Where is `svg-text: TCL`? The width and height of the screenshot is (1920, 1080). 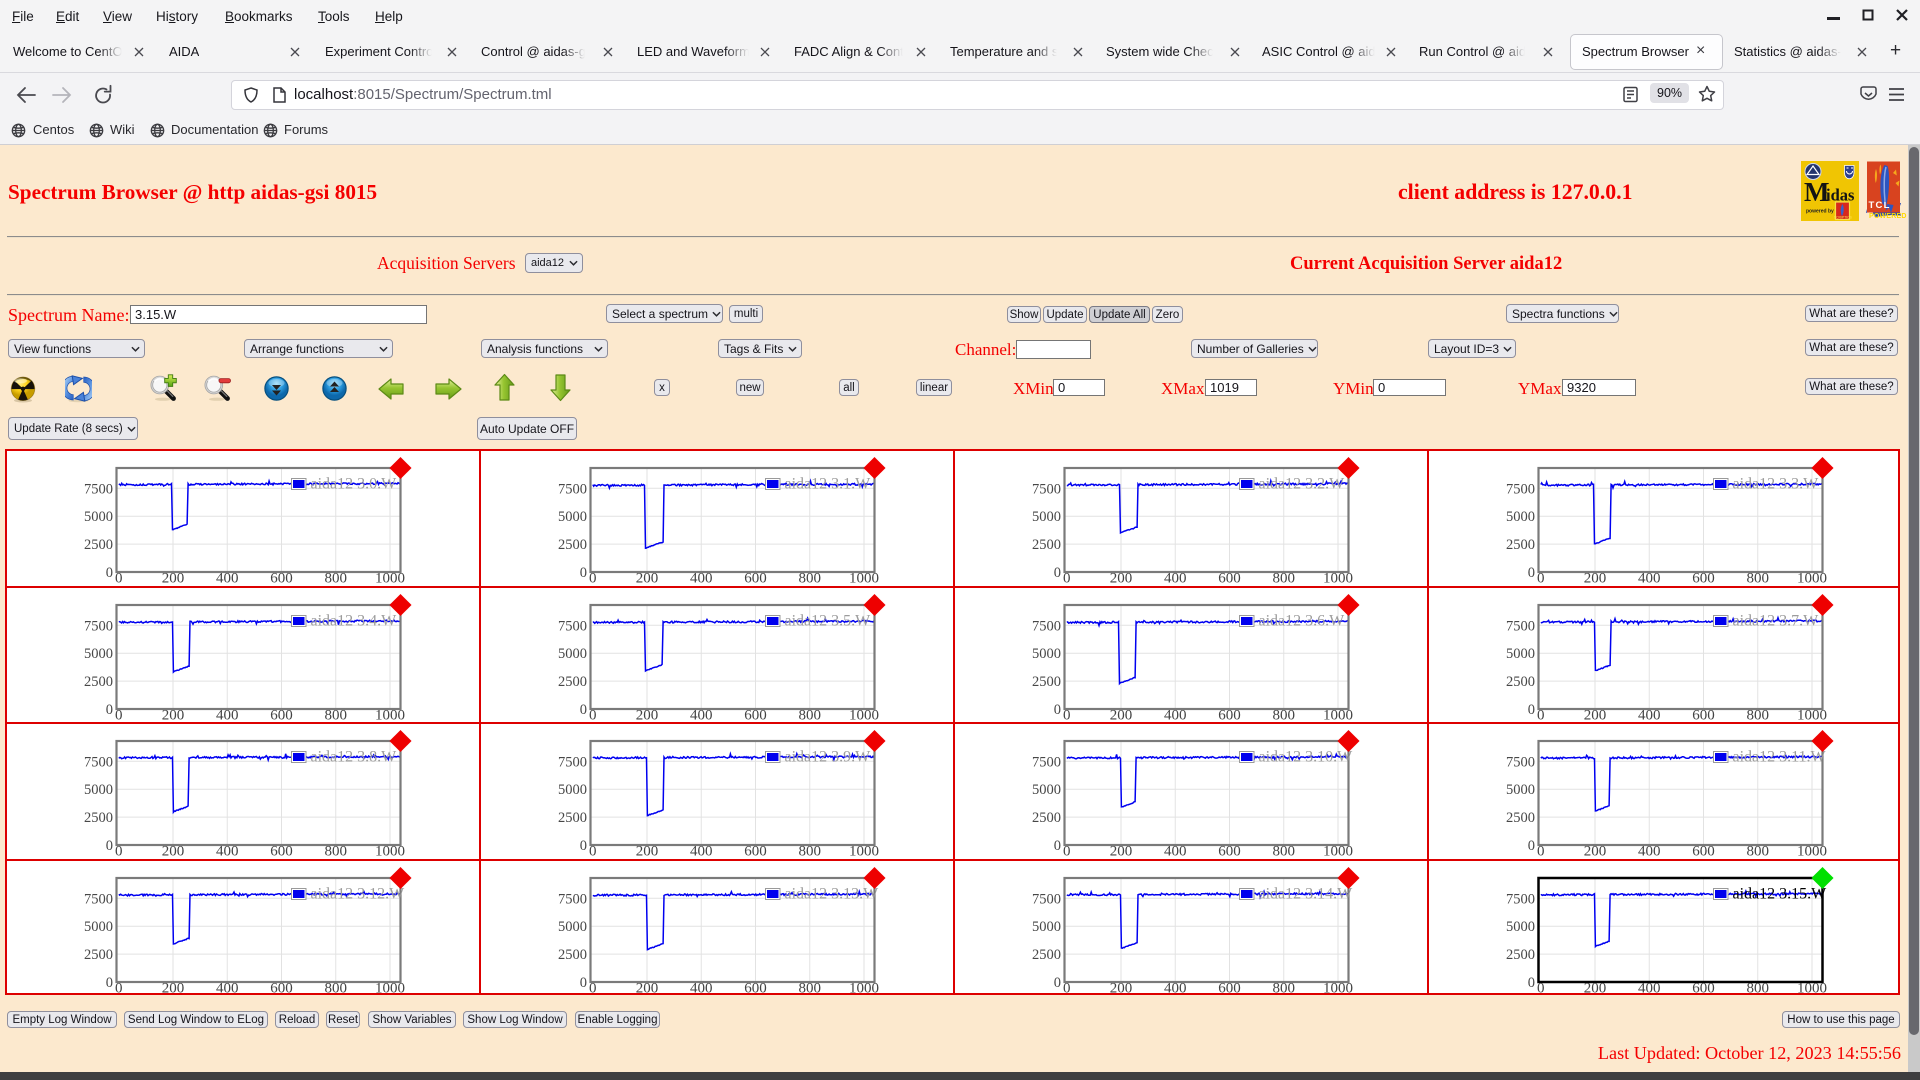
svg-text: TCL is located at coordinates (1880, 205).